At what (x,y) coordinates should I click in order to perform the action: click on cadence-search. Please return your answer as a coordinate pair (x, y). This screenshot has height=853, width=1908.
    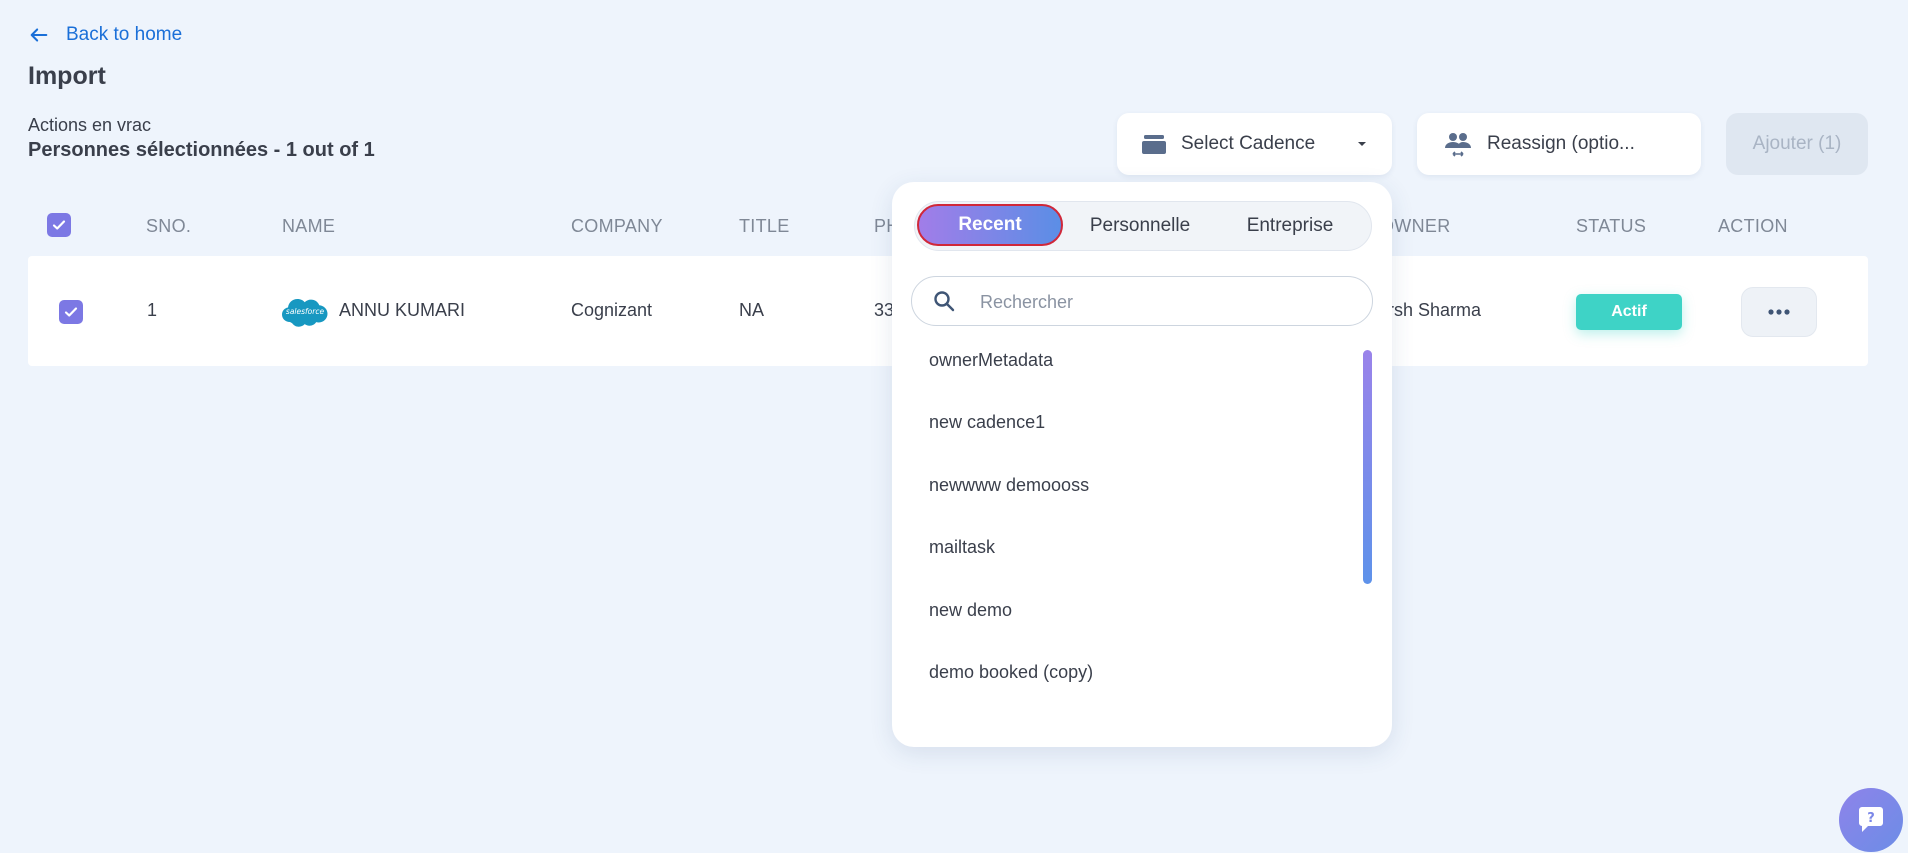
    Looking at the image, I should click on (1142, 301).